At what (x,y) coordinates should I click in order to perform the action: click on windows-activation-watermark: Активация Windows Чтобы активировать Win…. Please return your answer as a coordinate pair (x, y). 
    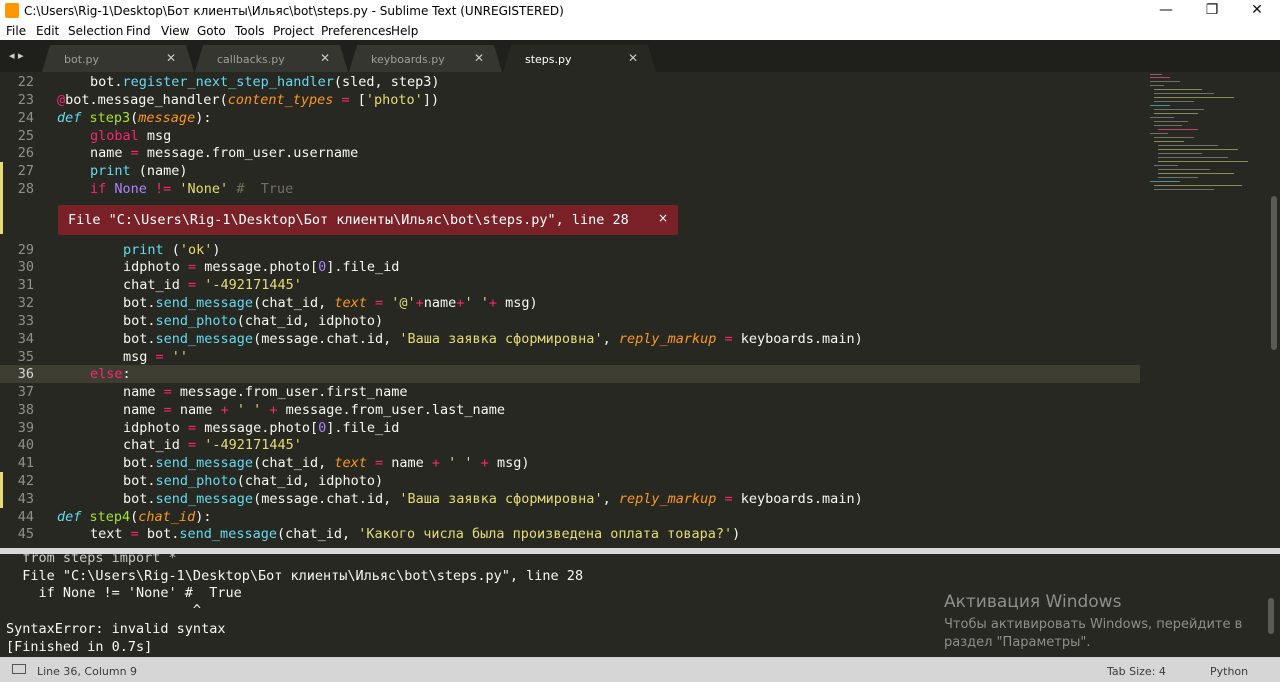
    Looking at the image, I should click on (1093, 622).